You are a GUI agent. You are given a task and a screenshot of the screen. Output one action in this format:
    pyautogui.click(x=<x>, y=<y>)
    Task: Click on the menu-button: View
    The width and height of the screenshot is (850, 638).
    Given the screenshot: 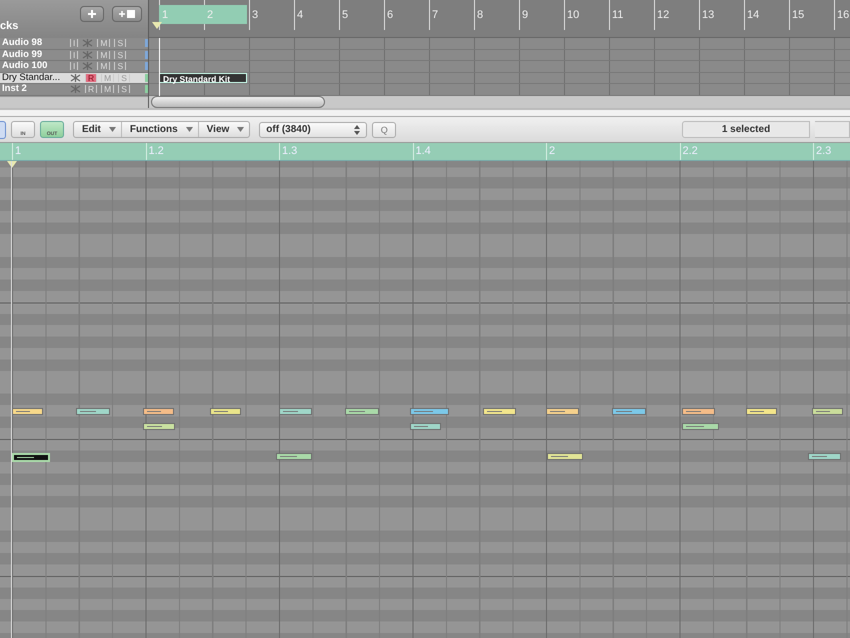 What is the action you would take?
    pyautogui.click(x=224, y=129)
    